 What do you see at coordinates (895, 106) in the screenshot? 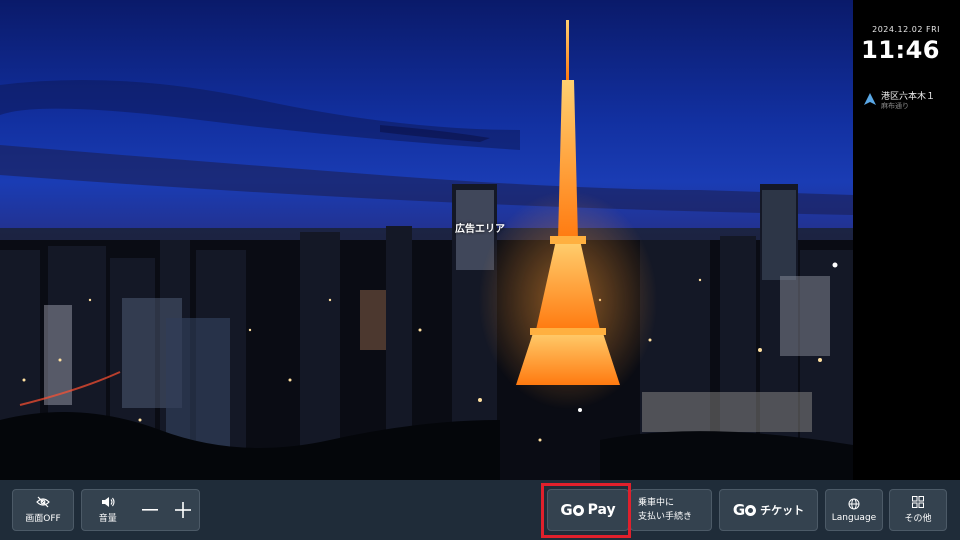
I see `current-street: 麻布通り` at bounding box center [895, 106].